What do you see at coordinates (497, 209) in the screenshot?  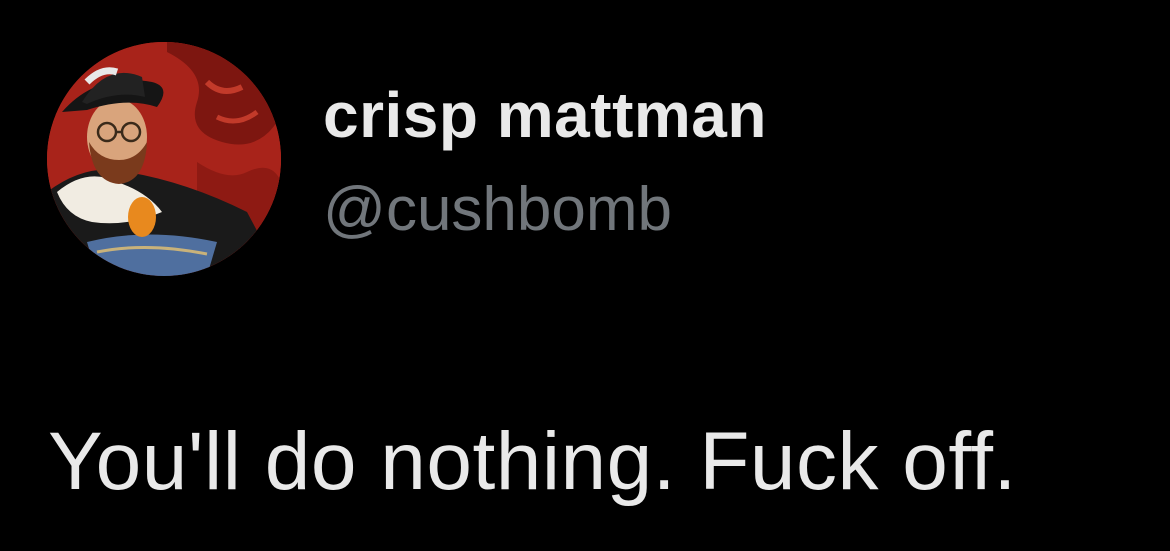 I see `author-handle: @cushbomb` at bounding box center [497, 209].